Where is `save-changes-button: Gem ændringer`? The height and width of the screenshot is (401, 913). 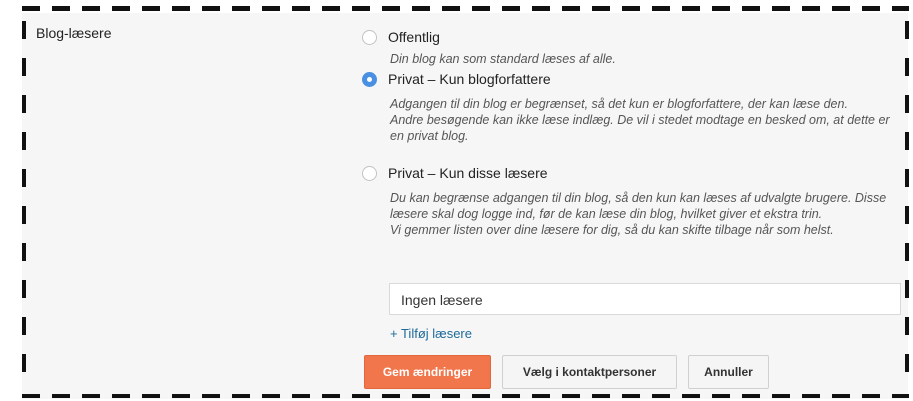 save-changes-button: Gem ændringer is located at coordinates (427, 372).